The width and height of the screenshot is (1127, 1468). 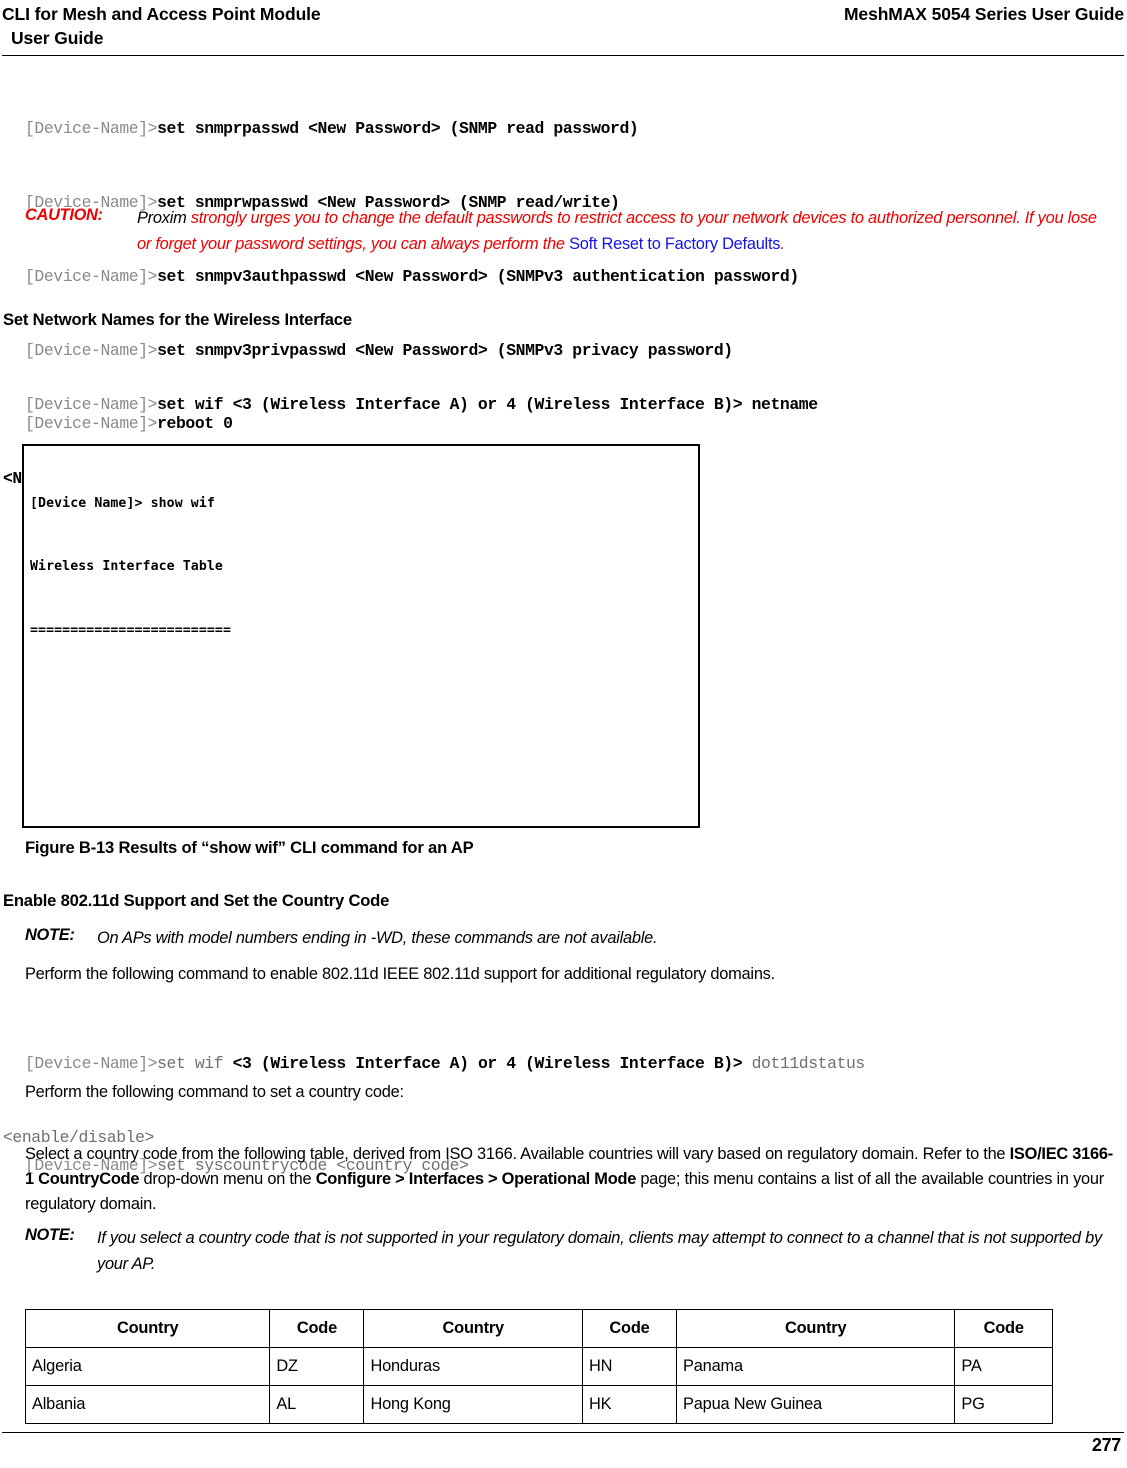 What do you see at coordinates (130, 631) in the screenshot?
I see `terminal-rule: =========================` at bounding box center [130, 631].